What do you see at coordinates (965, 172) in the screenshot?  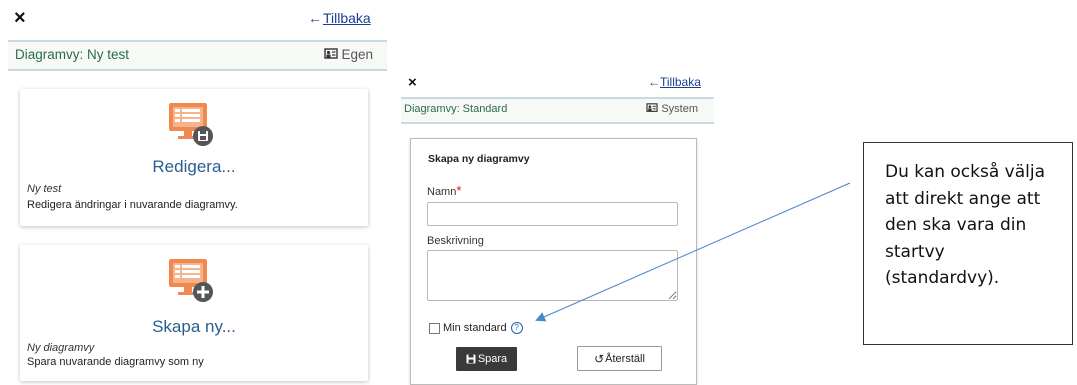 I see `callout-line: Du kan också välja` at bounding box center [965, 172].